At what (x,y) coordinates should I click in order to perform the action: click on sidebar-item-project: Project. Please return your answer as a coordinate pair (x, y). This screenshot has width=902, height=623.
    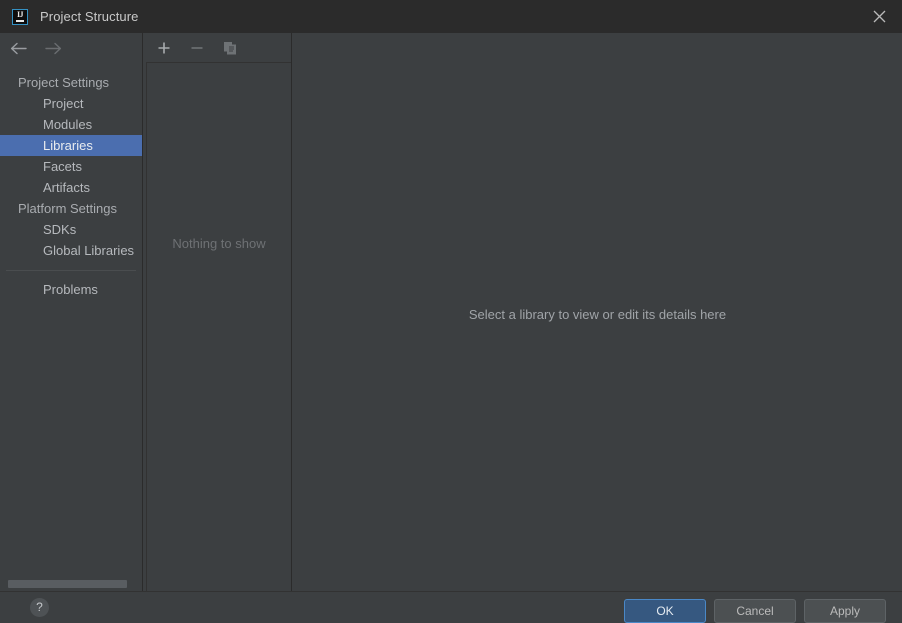
    Looking at the image, I should click on (71, 103).